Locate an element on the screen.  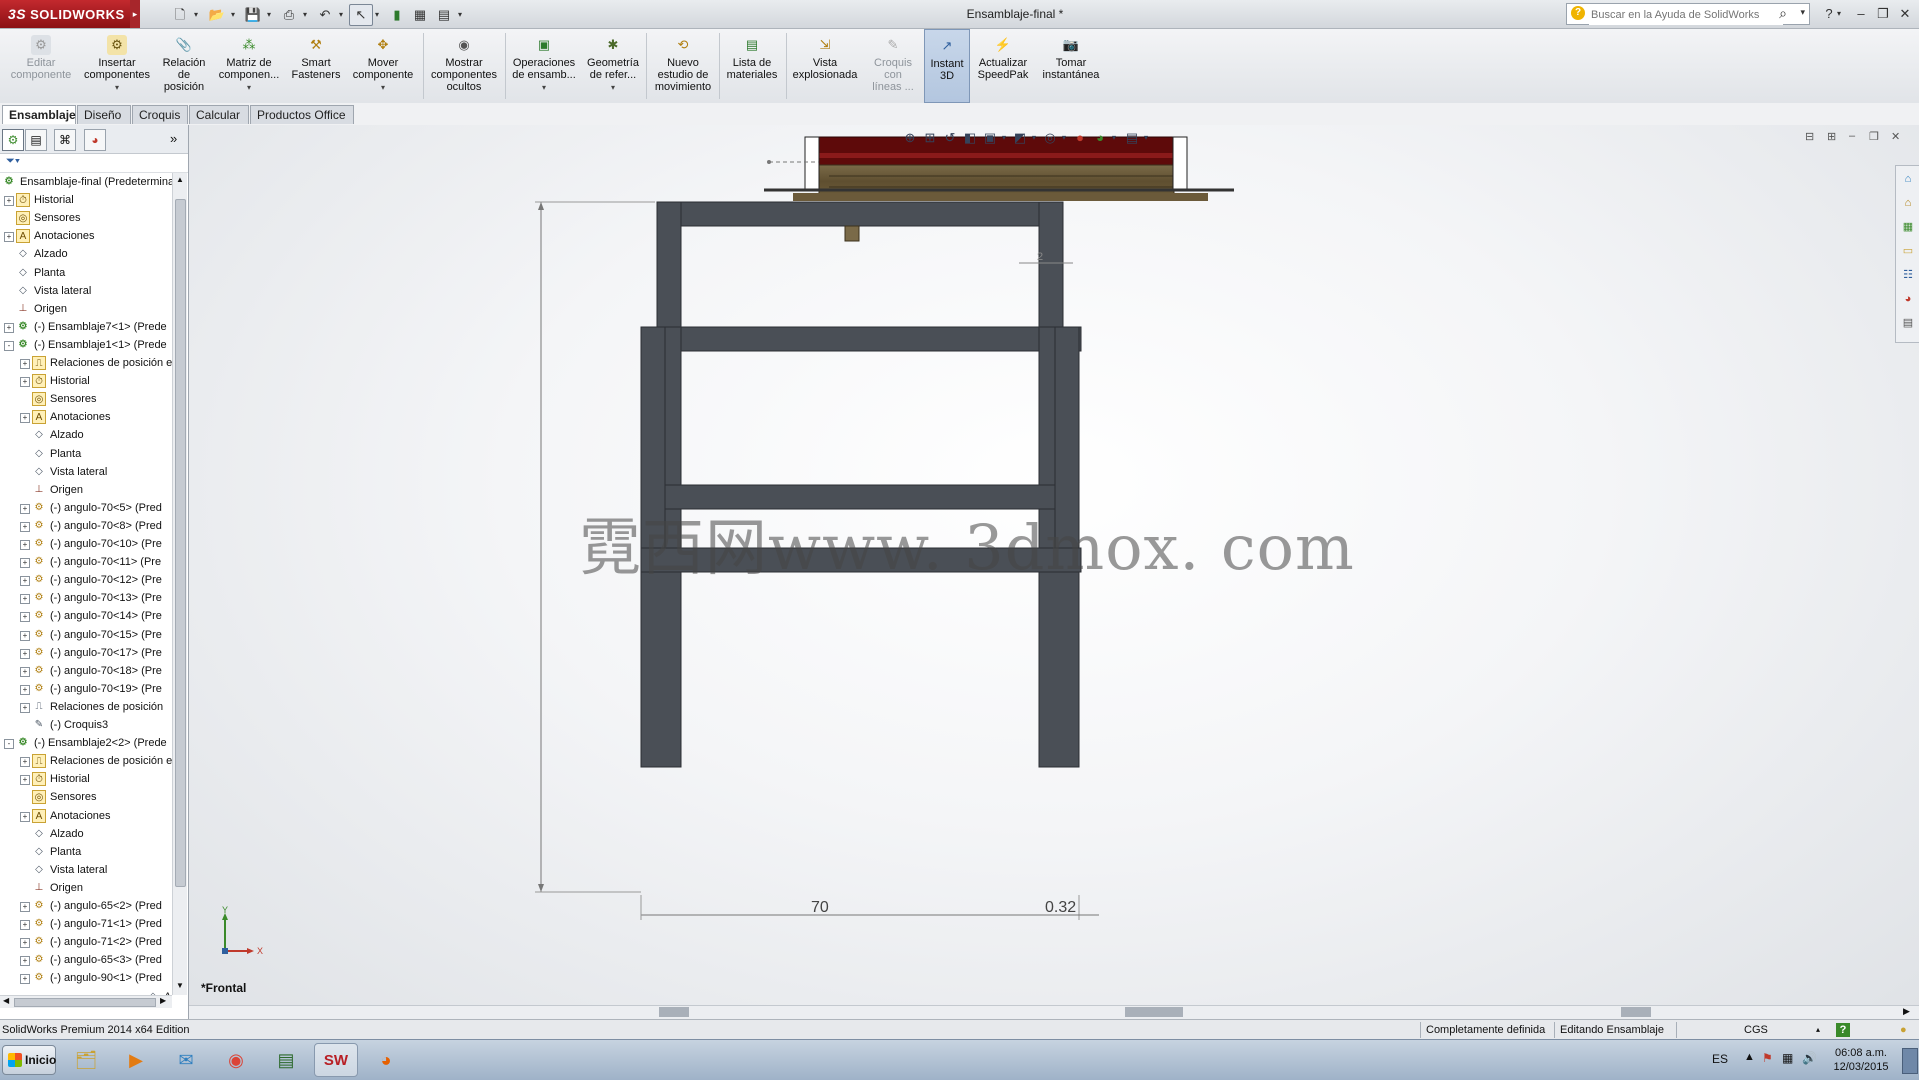
component-pattern-button: ⁂ Matriz de componen... ▾ is located at coordinates (249, 66).